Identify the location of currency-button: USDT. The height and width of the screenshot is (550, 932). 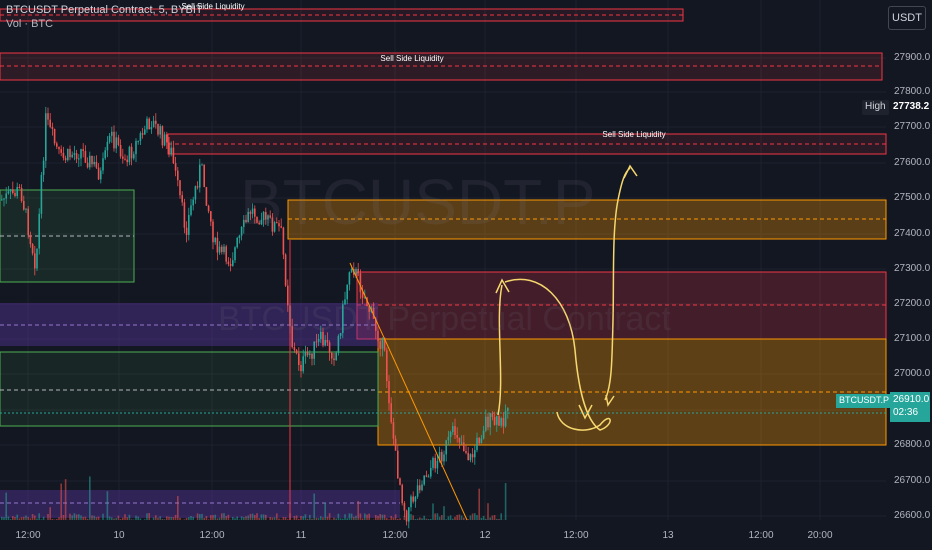
(907, 18).